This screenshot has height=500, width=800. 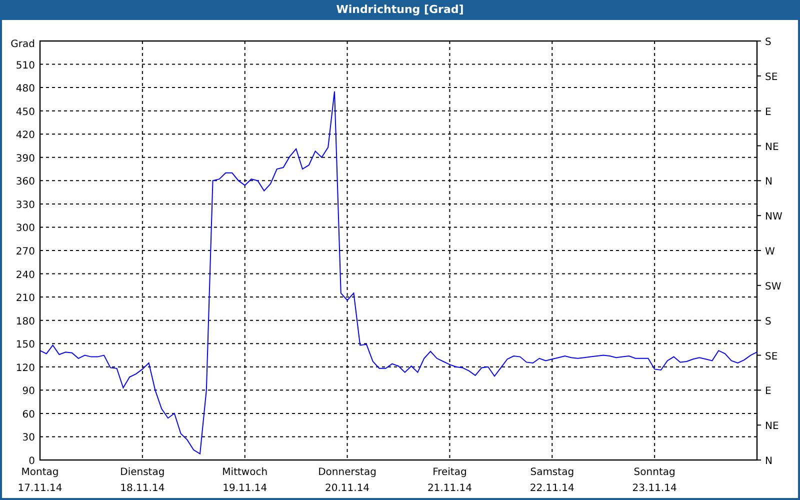 I want to click on y-tick-label: 30, so click(x=28, y=438).